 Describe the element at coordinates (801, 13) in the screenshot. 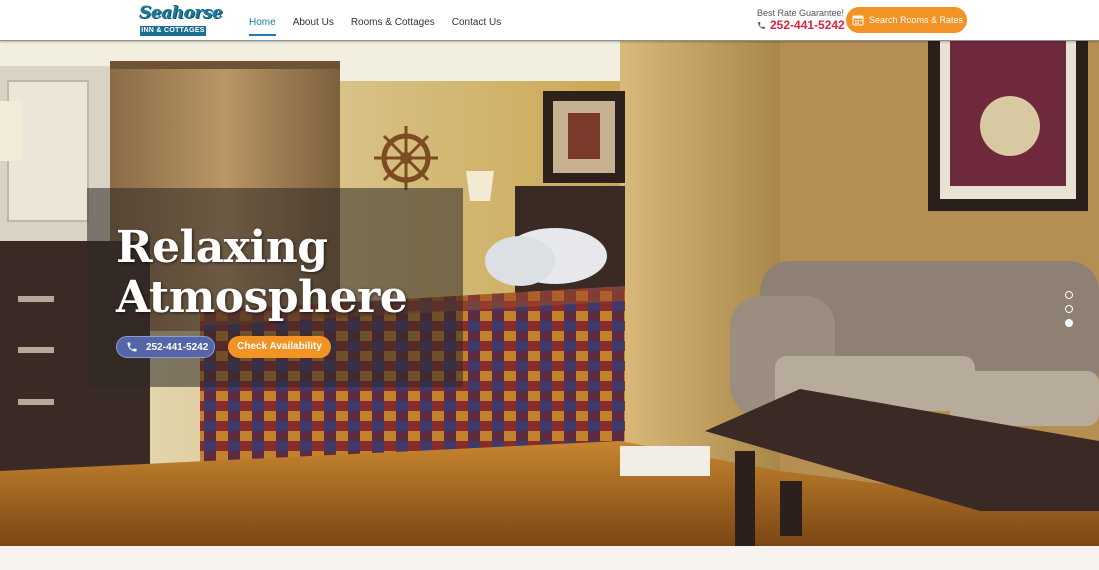

I see `best-rate-label: Best Rate Guarantee!` at that location.